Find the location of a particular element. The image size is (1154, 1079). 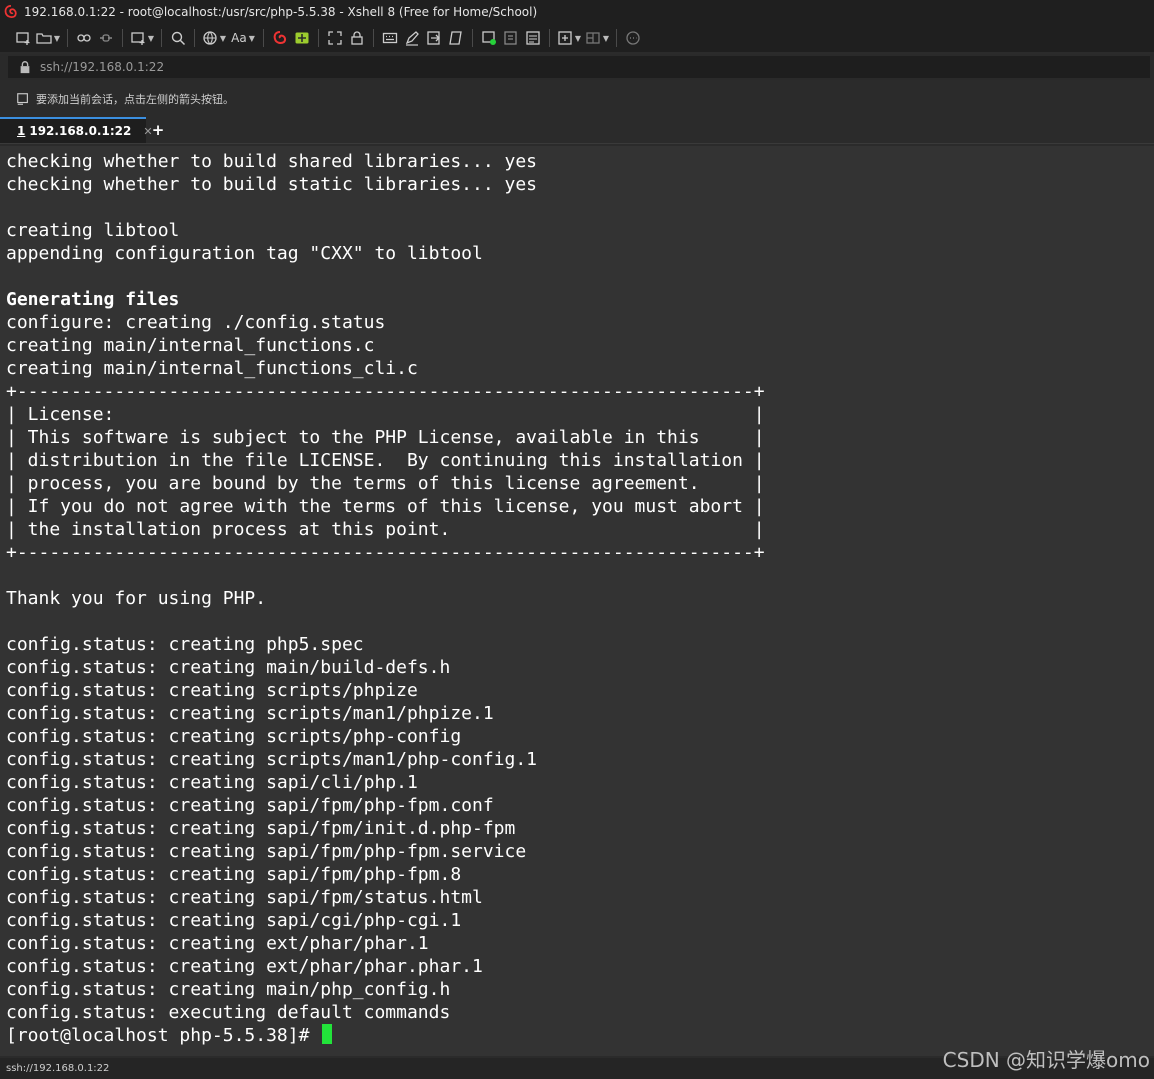

terminal-line: config.status: creating php5.spec is located at coordinates (185, 644).